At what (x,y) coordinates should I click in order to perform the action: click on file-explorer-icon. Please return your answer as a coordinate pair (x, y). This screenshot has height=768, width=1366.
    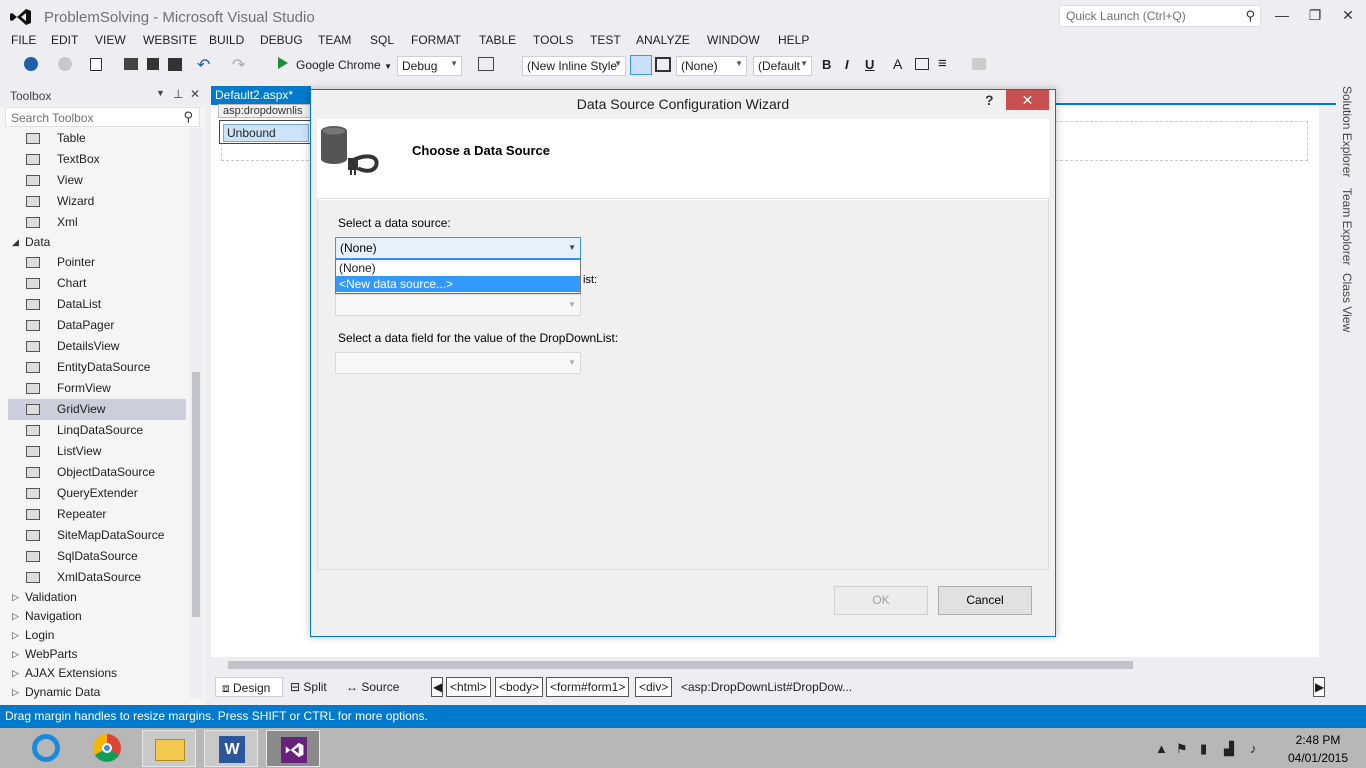
    Looking at the image, I should click on (169, 748).